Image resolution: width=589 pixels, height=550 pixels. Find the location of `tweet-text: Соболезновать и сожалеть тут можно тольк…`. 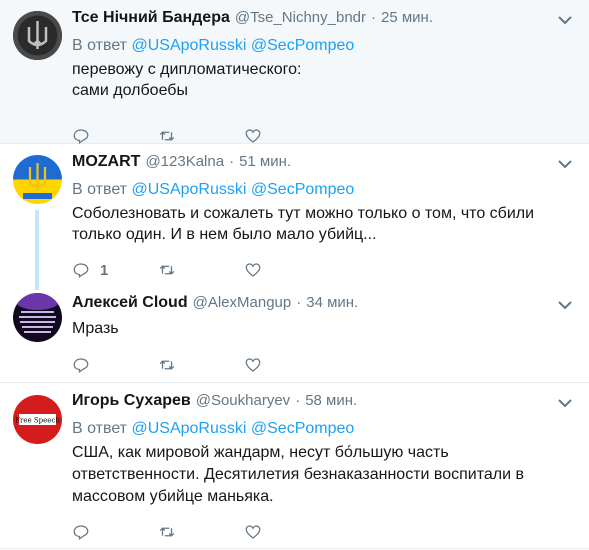

tweet-text: Соболезновать и сожалеть тут можно тольк… is located at coordinates (303, 224).